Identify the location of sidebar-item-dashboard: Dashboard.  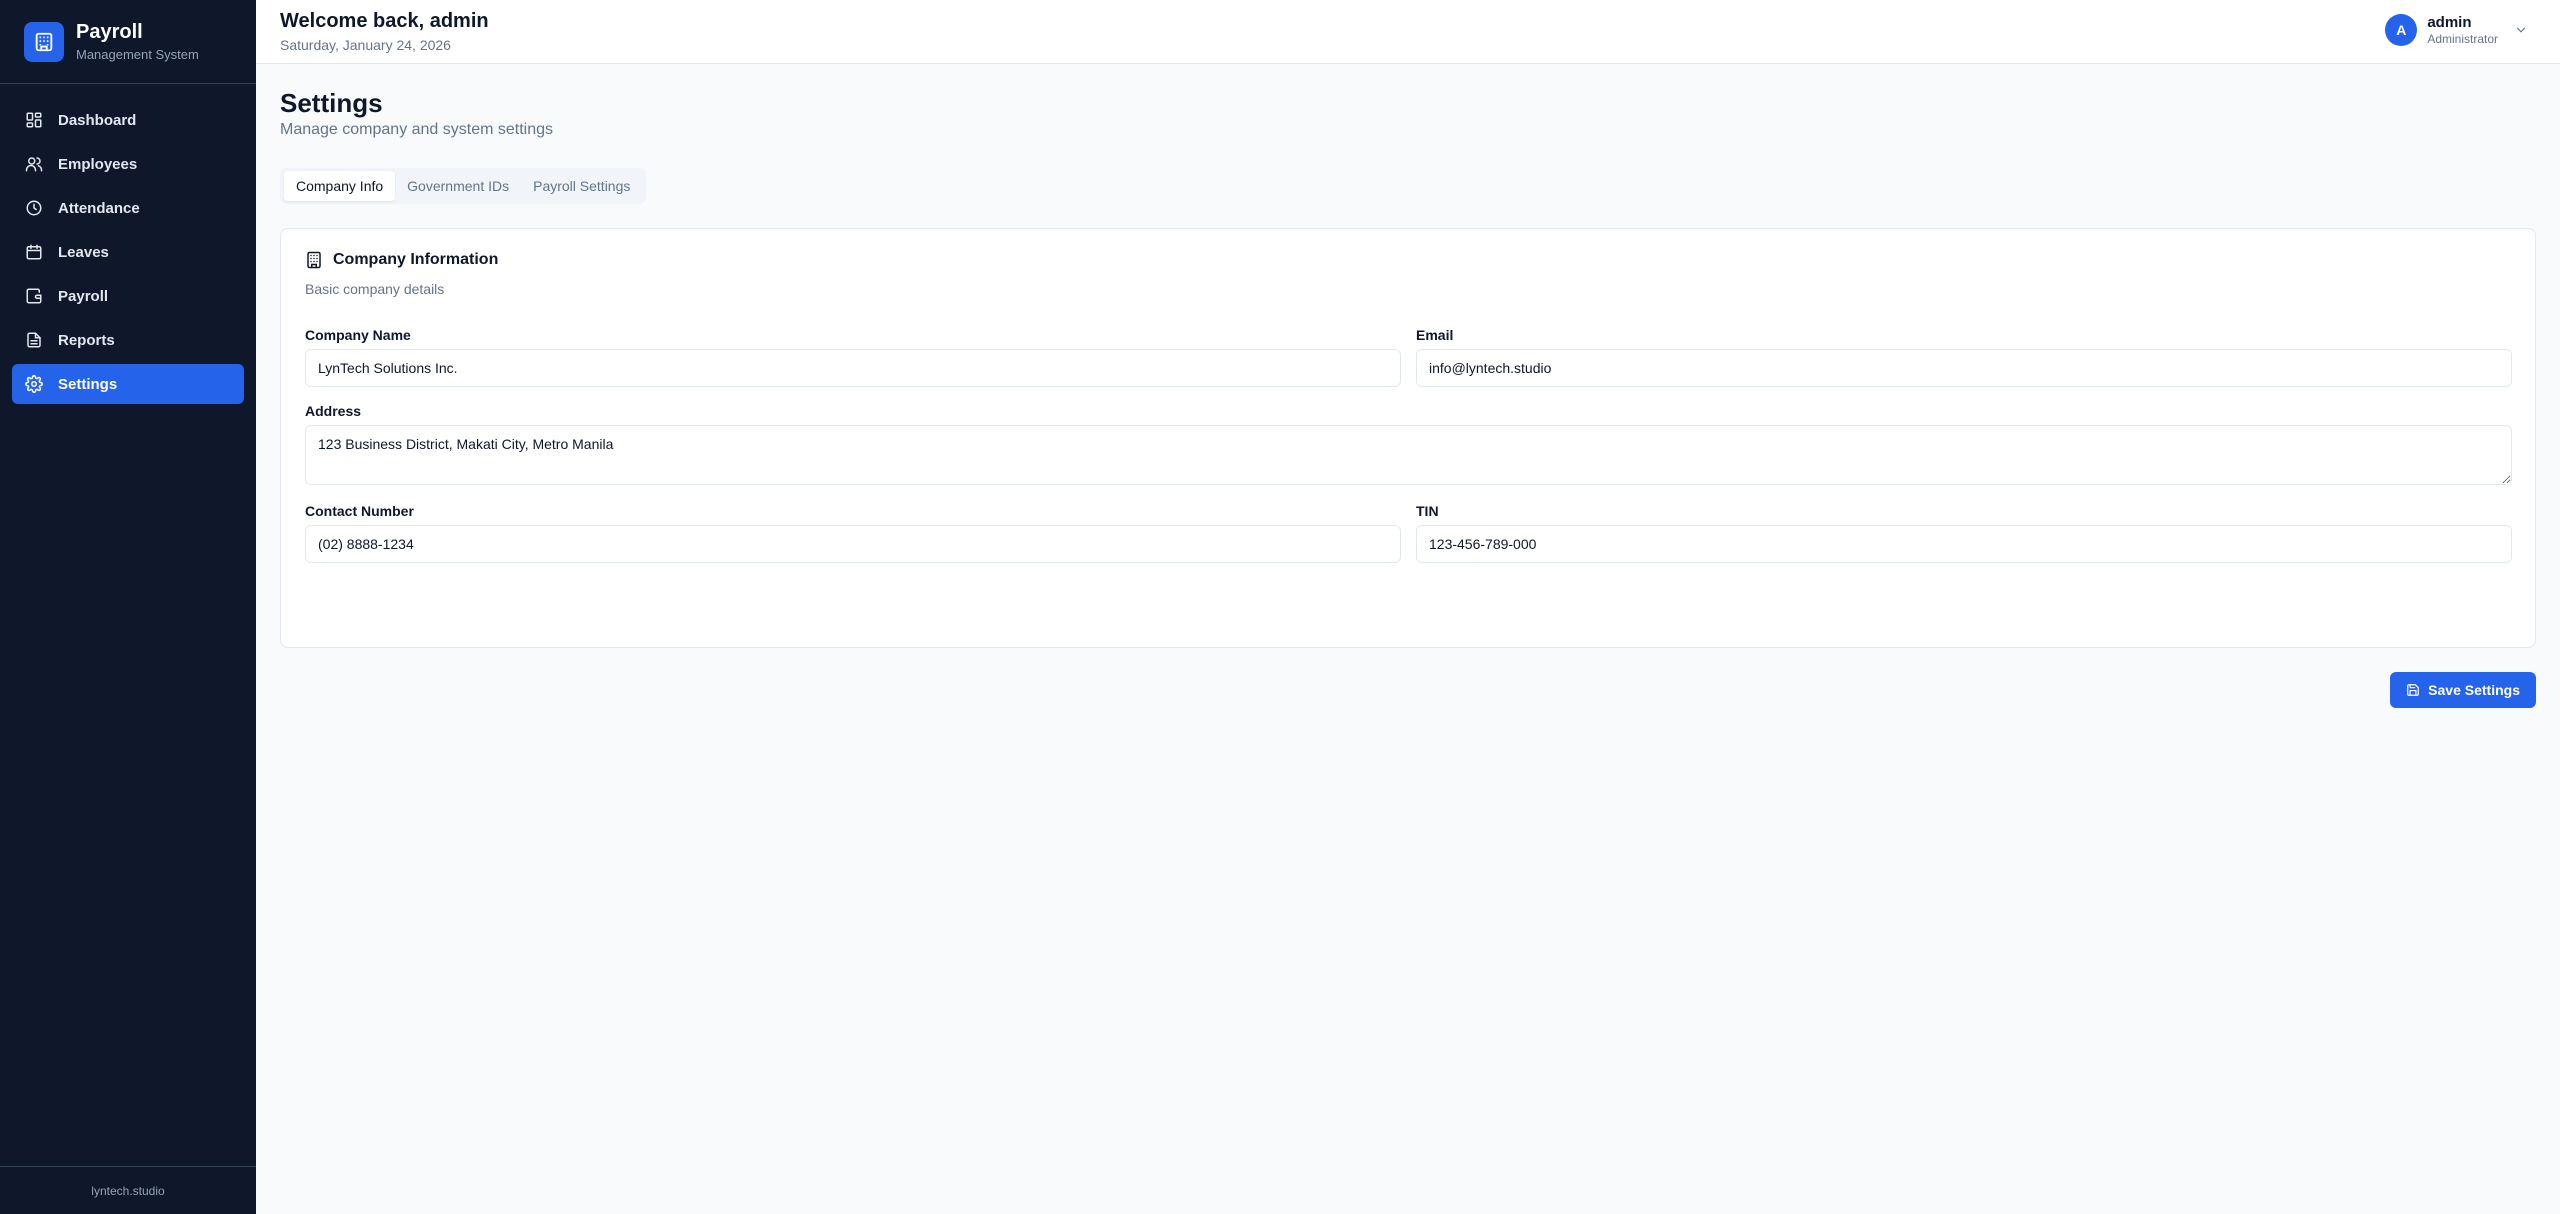
(128, 120).